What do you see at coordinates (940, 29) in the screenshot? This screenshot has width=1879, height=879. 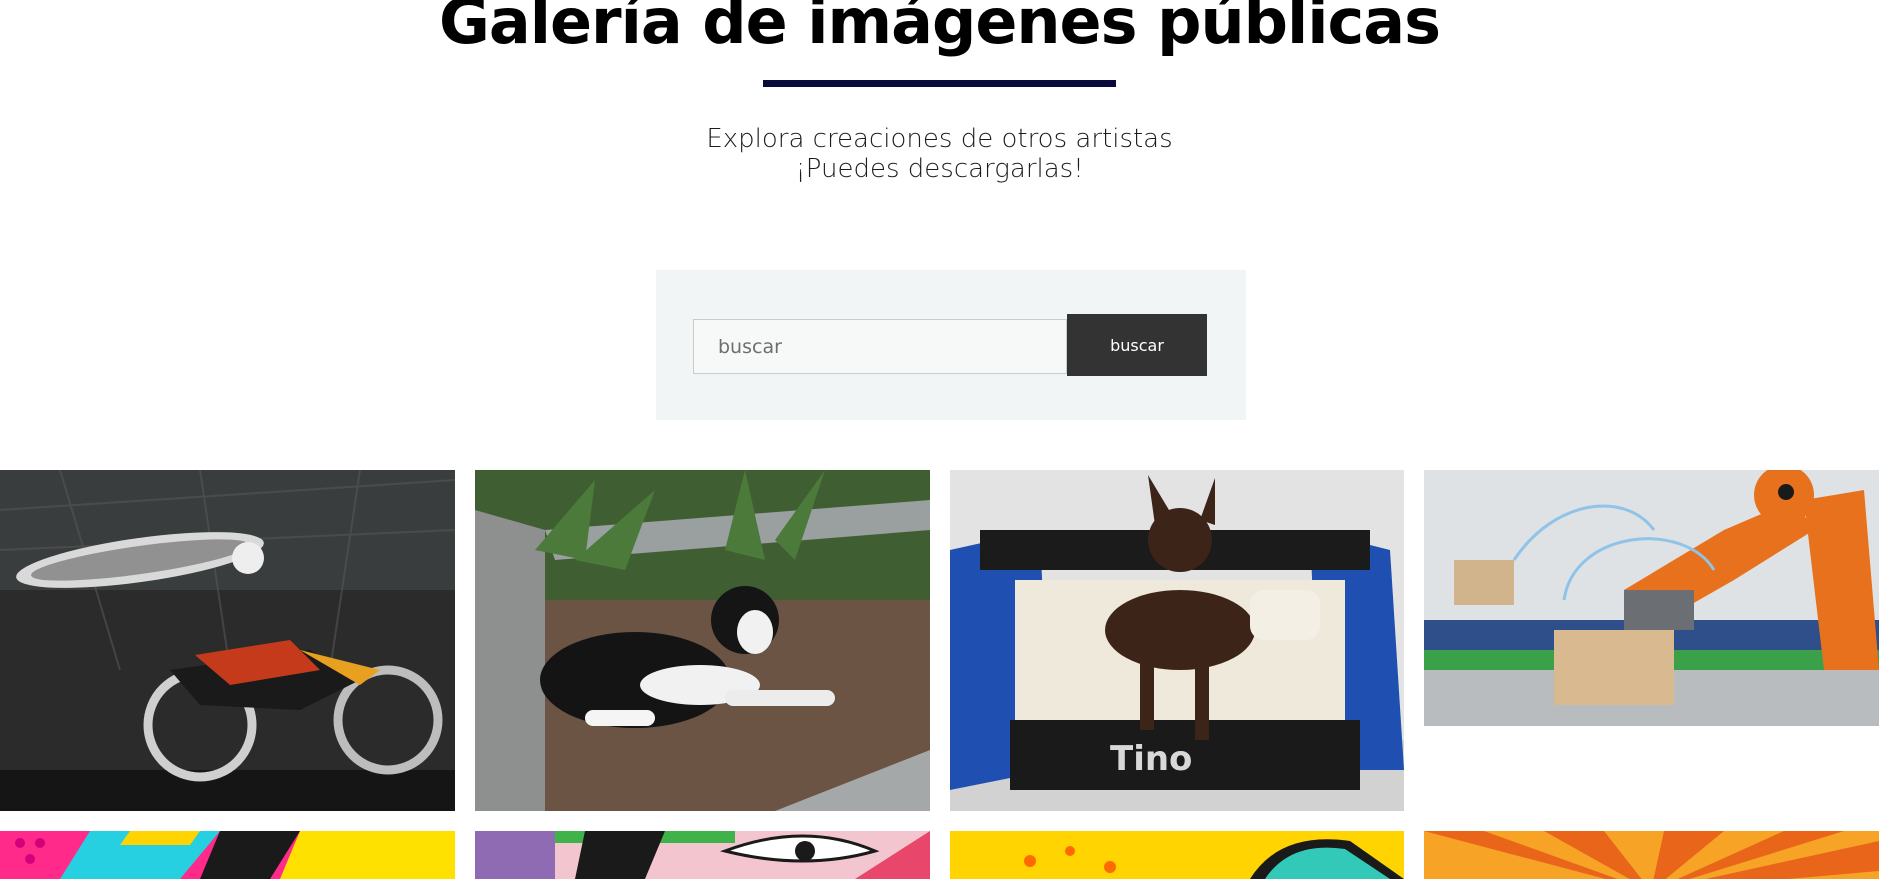 I see `page-title: Galería de imágenes públicas` at bounding box center [940, 29].